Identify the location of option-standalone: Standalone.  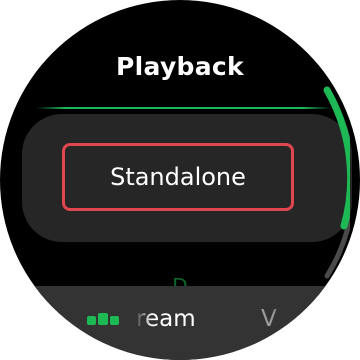
(178, 177).